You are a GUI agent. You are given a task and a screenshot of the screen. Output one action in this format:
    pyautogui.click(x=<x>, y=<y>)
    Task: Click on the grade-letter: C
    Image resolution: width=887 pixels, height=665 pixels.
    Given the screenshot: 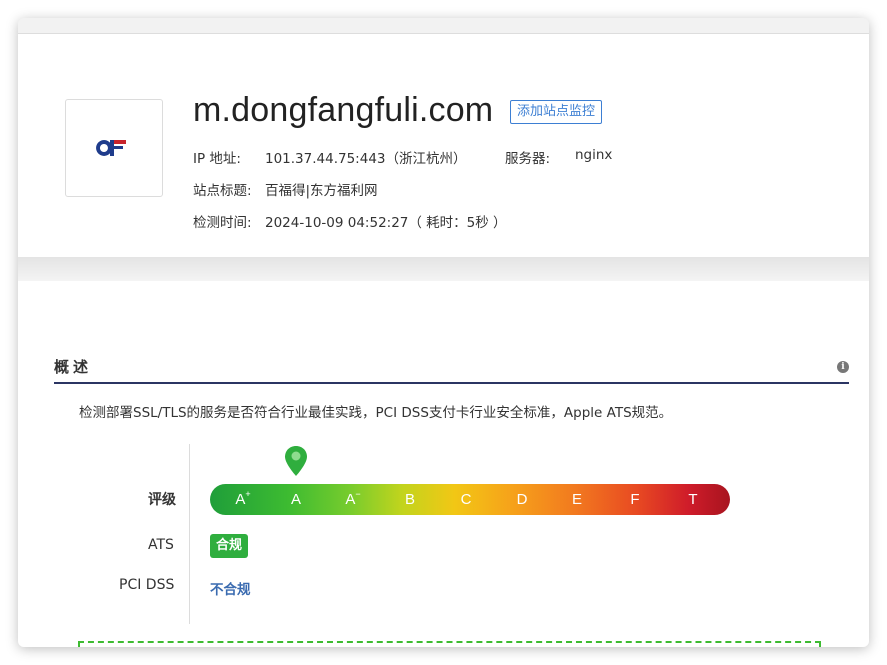 What is the action you would take?
    pyautogui.click(x=466, y=499)
    